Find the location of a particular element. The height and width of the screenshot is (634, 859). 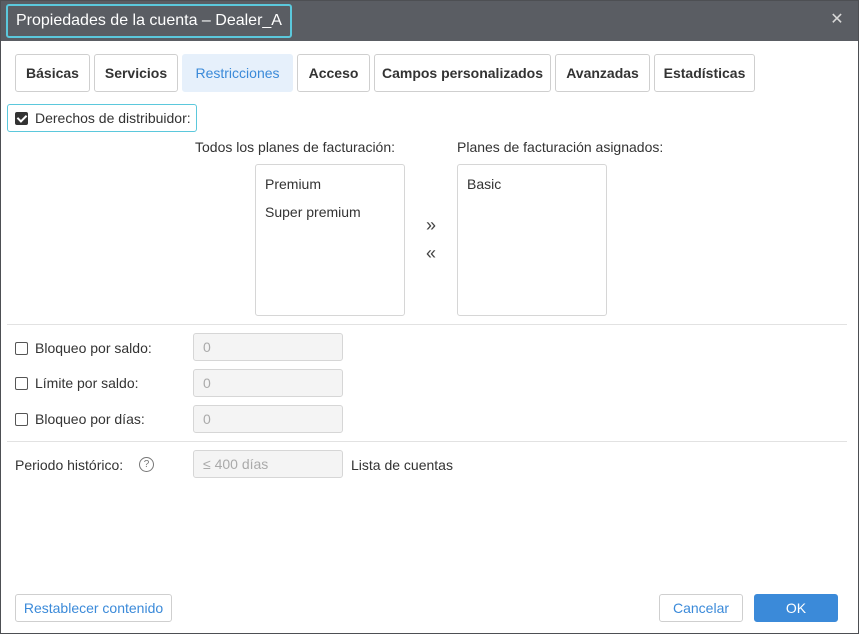

balance-limit-label: Límite por saldo: is located at coordinates (87, 383).